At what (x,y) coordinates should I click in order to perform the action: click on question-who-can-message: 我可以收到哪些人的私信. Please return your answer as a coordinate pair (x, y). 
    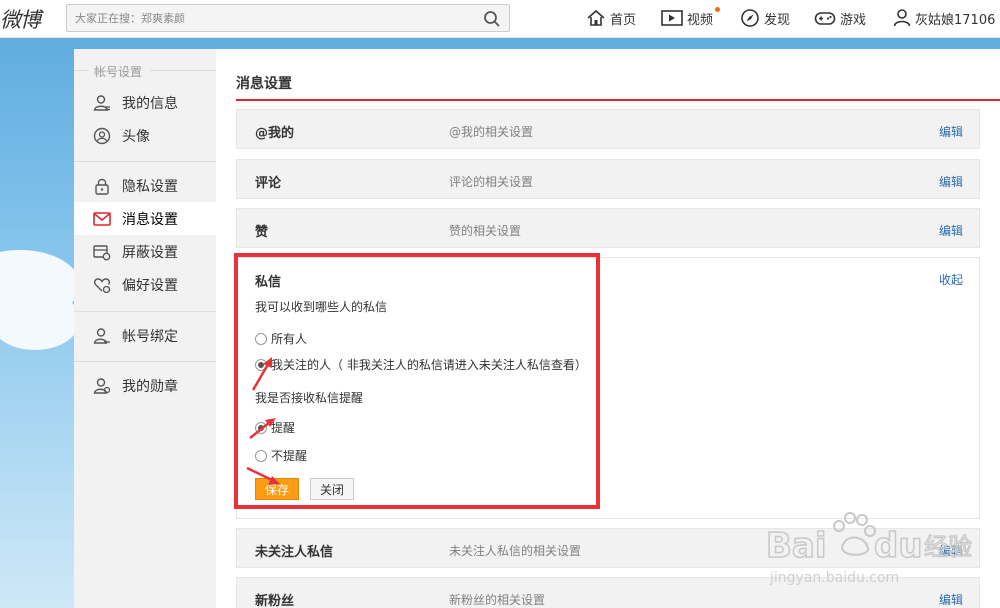
    Looking at the image, I should click on (321, 307).